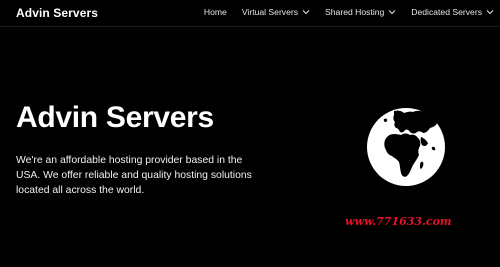 This screenshot has width=500, height=267. Describe the element at coordinates (446, 12) in the screenshot. I see `nav-item-label: Dedicated Servers` at that location.